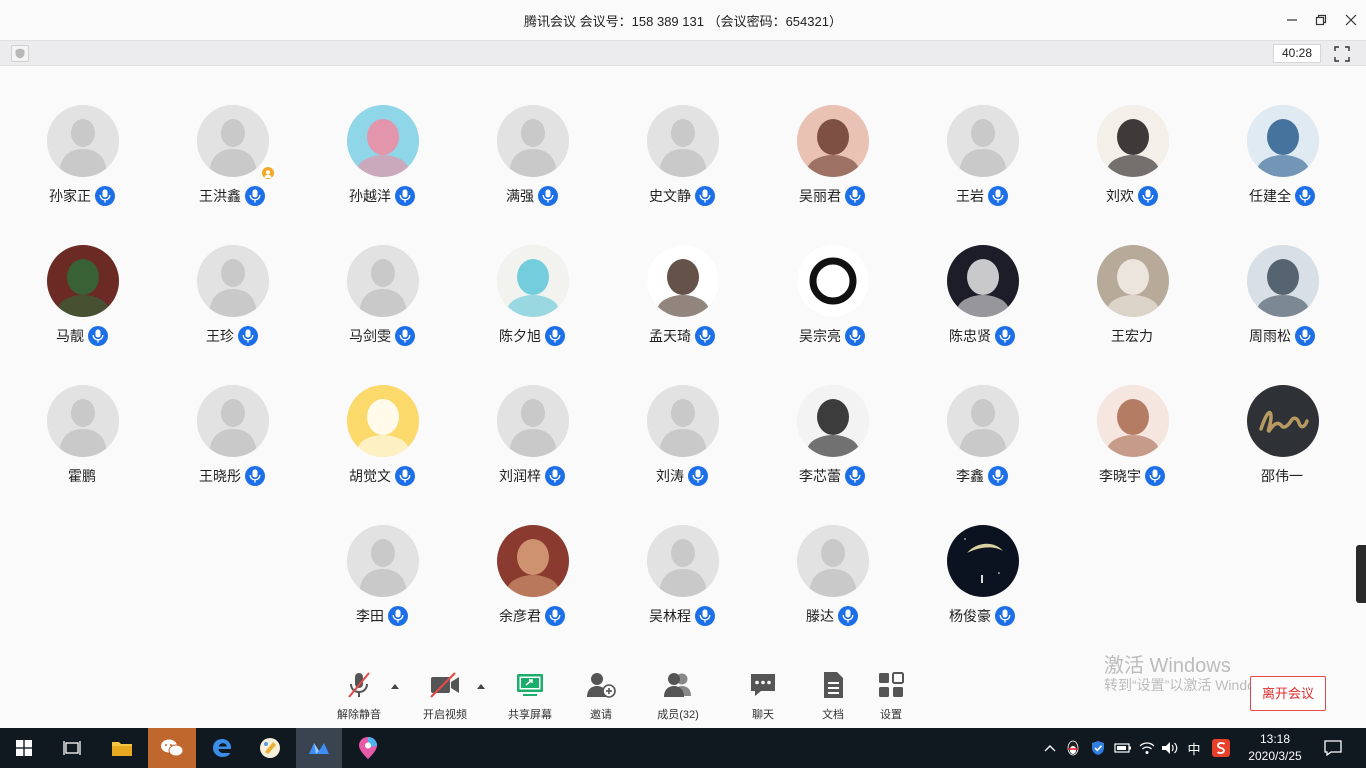 This screenshot has width=1366, height=768. What do you see at coordinates (1132, 476) in the screenshot?
I see `participant-name-row: 李晓宇` at bounding box center [1132, 476].